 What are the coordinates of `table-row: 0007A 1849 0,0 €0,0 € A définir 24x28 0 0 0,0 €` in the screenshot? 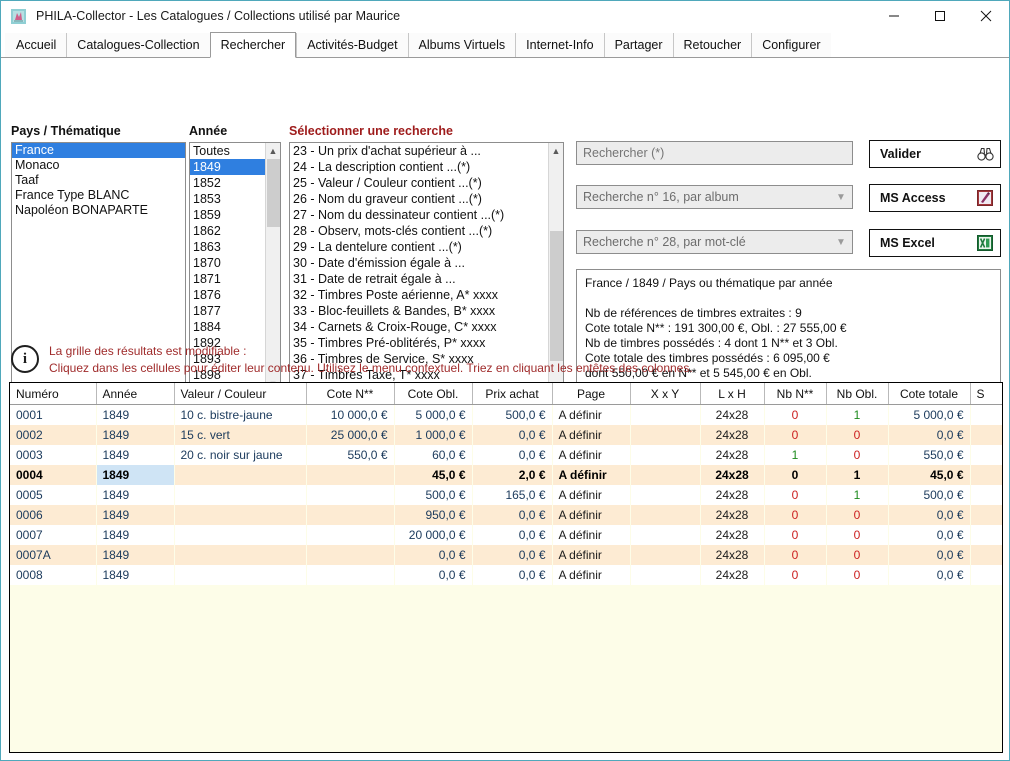 It's located at (506, 555).